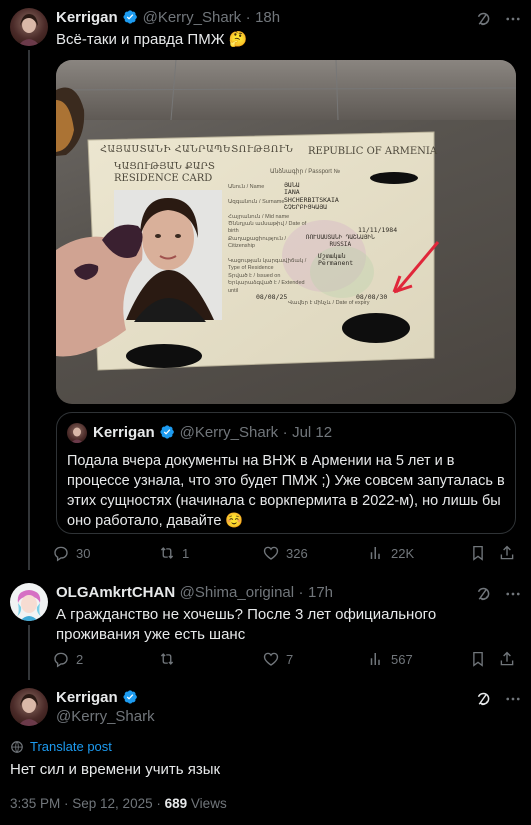 Image resolution: width=531 pixels, height=825 pixels. Describe the element at coordinates (186, 553) in the screenshot. I see `repost-count: 1` at that location.